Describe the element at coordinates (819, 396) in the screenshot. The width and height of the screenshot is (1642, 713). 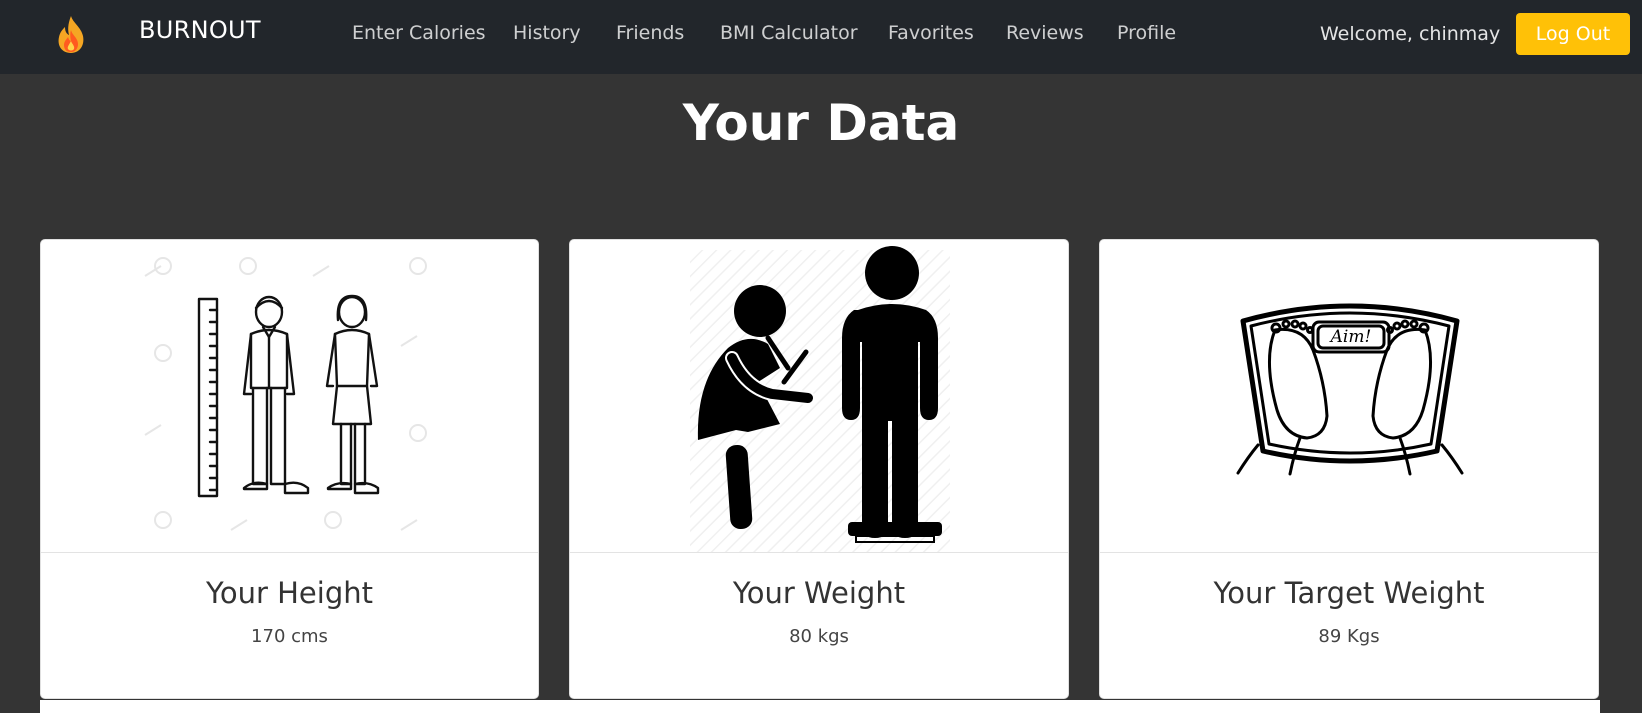
I see `weight-measurement-icon` at that location.